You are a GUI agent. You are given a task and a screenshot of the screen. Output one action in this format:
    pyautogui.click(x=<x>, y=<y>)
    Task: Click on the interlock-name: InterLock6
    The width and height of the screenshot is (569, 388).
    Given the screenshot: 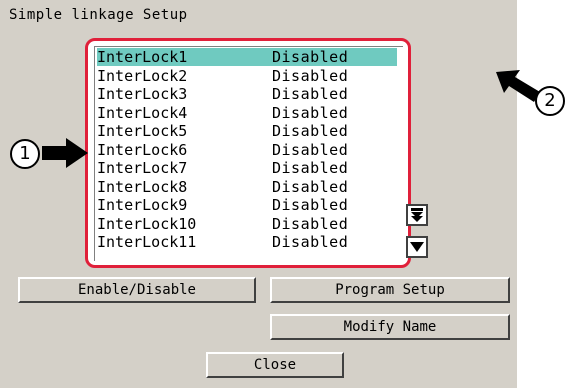 What is the action you would take?
    pyautogui.click(x=142, y=149)
    